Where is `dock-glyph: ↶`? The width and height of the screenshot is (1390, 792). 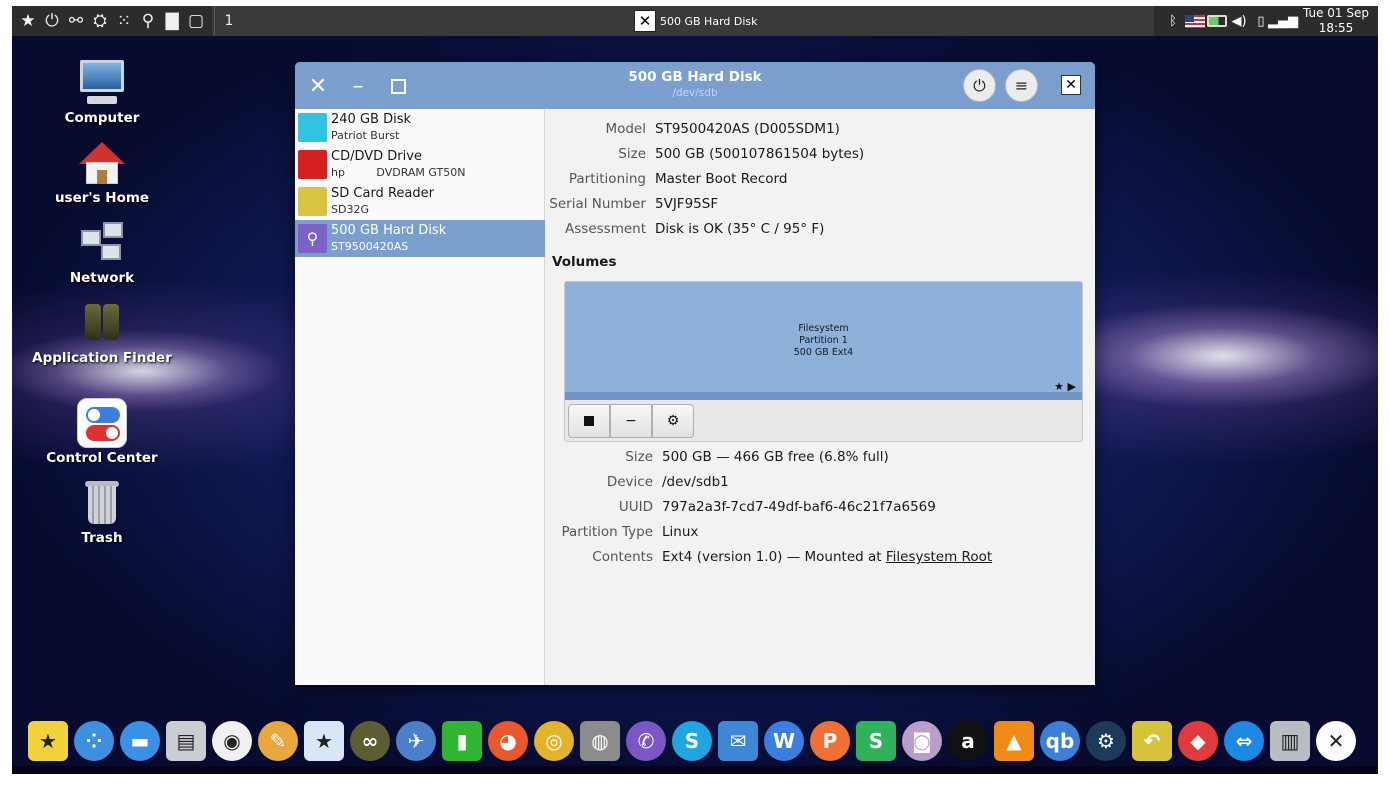 dock-glyph: ↶ is located at coordinates (1152, 741).